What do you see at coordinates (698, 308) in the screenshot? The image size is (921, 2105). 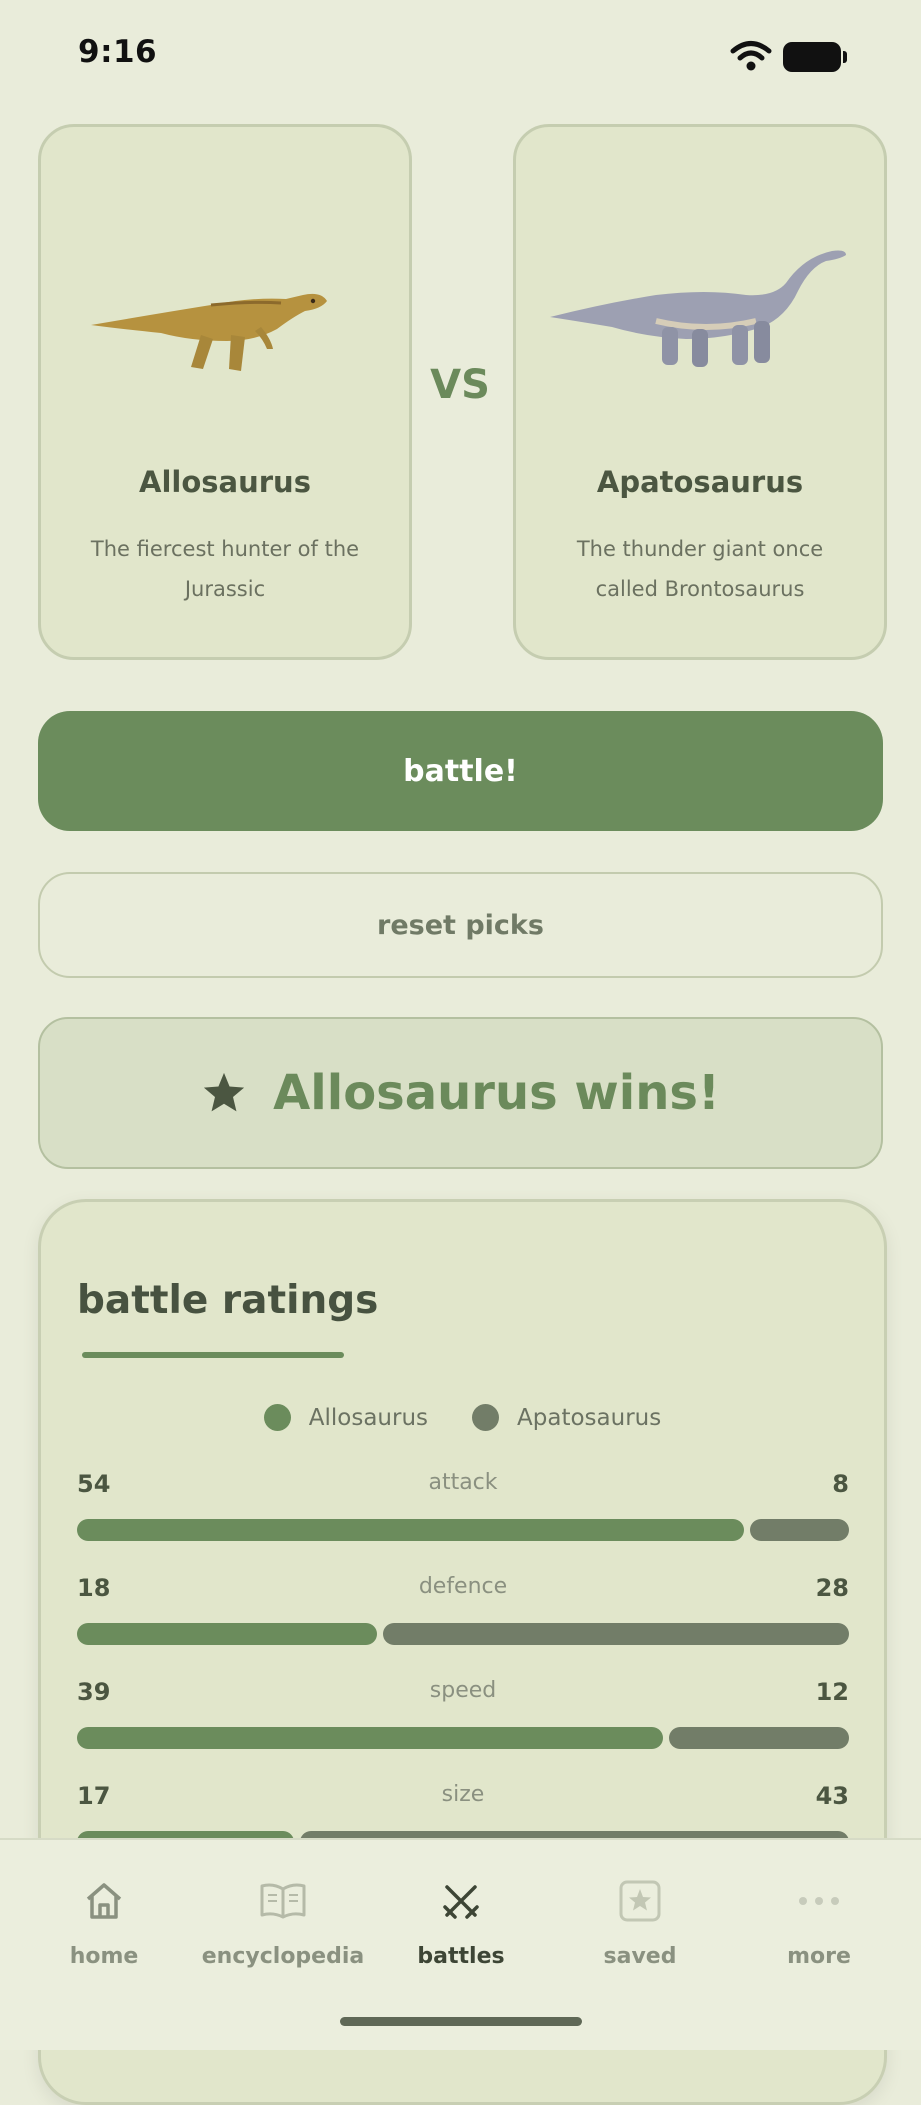 I see `apatosaurus-image` at bounding box center [698, 308].